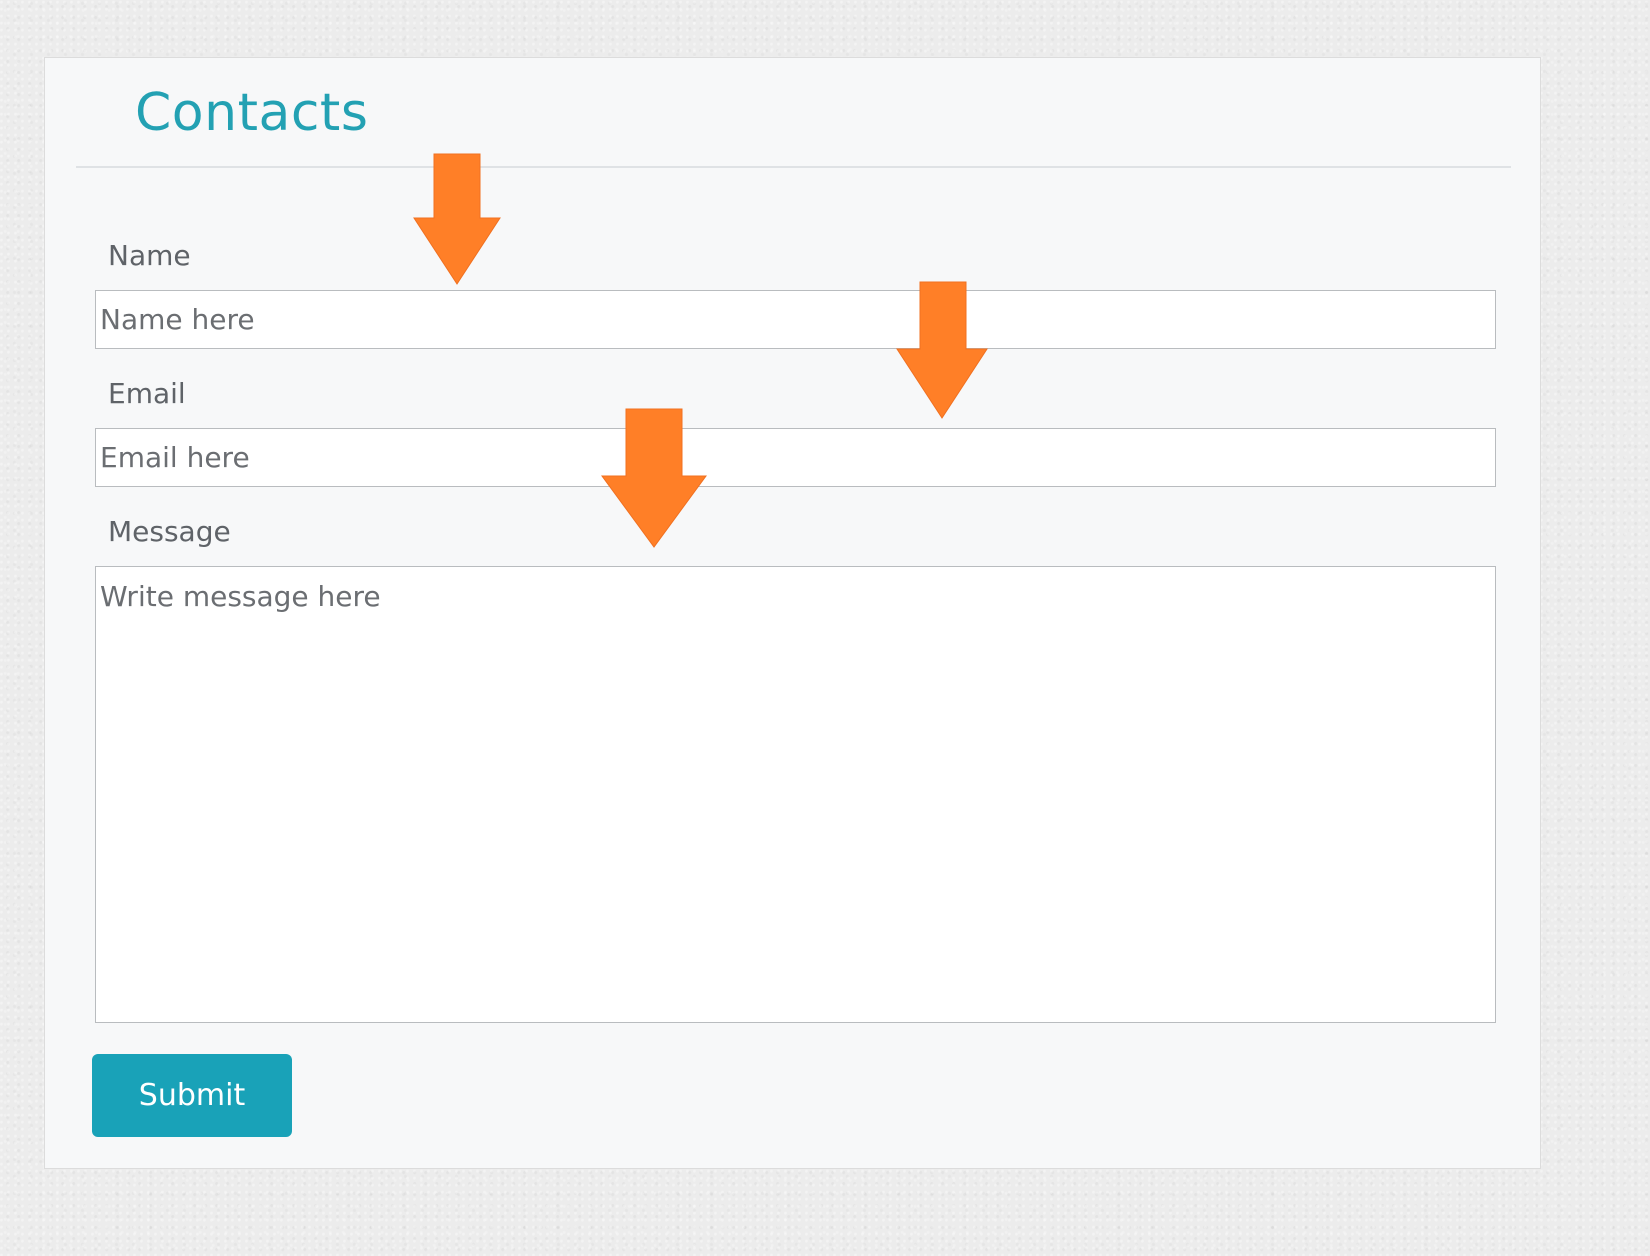  I want to click on message-label: Message, so click(169, 531).